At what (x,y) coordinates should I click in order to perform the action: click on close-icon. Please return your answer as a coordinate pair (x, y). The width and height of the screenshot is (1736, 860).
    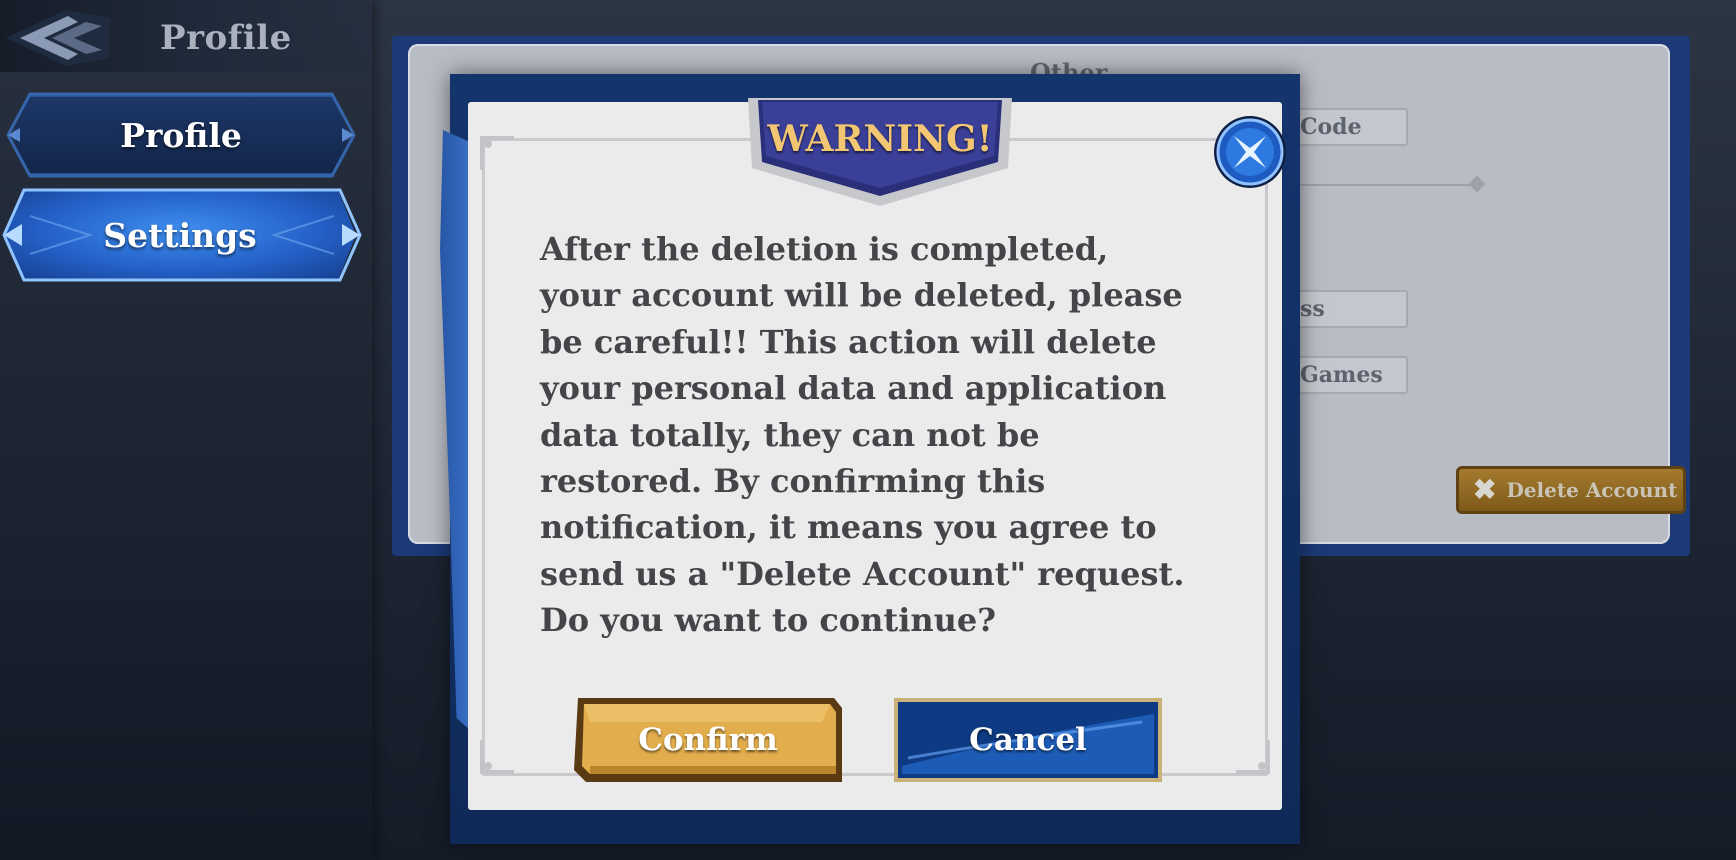
    Looking at the image, I should click on (1250, 152).